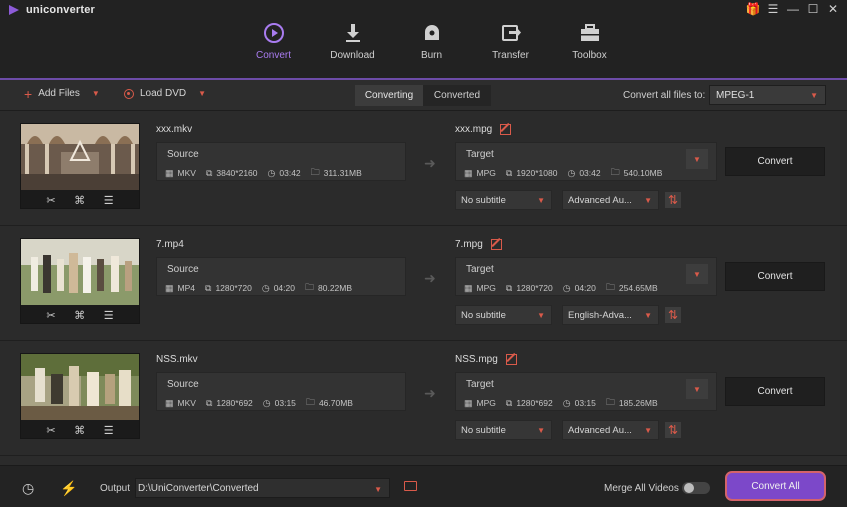 The height and width of the screenshot is (507, 847). Describe the element at coordinates (773, 9) in the screenshot. I see `menu-icon: ☰` at that location.